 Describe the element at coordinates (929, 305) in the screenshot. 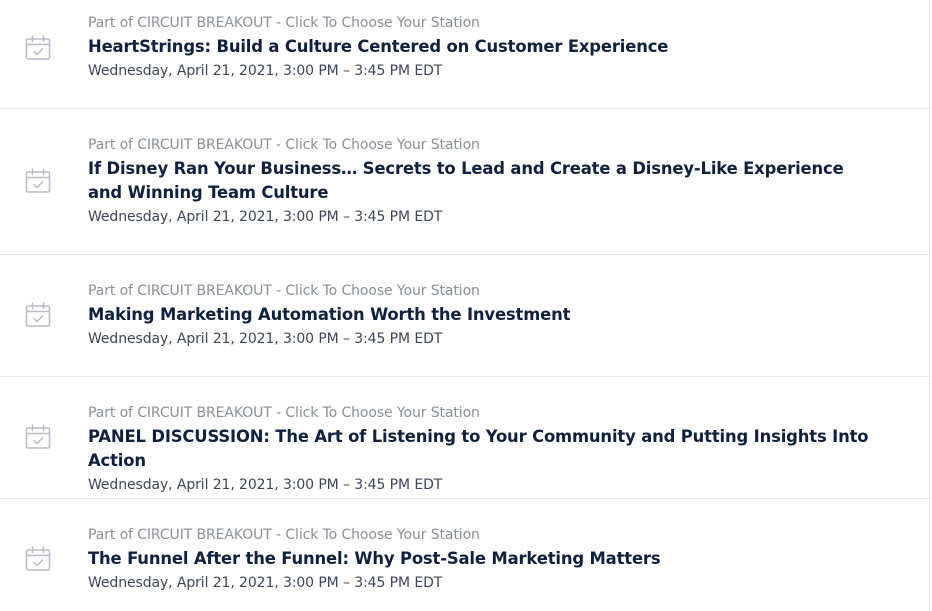

I see `content-right-border` at that location.